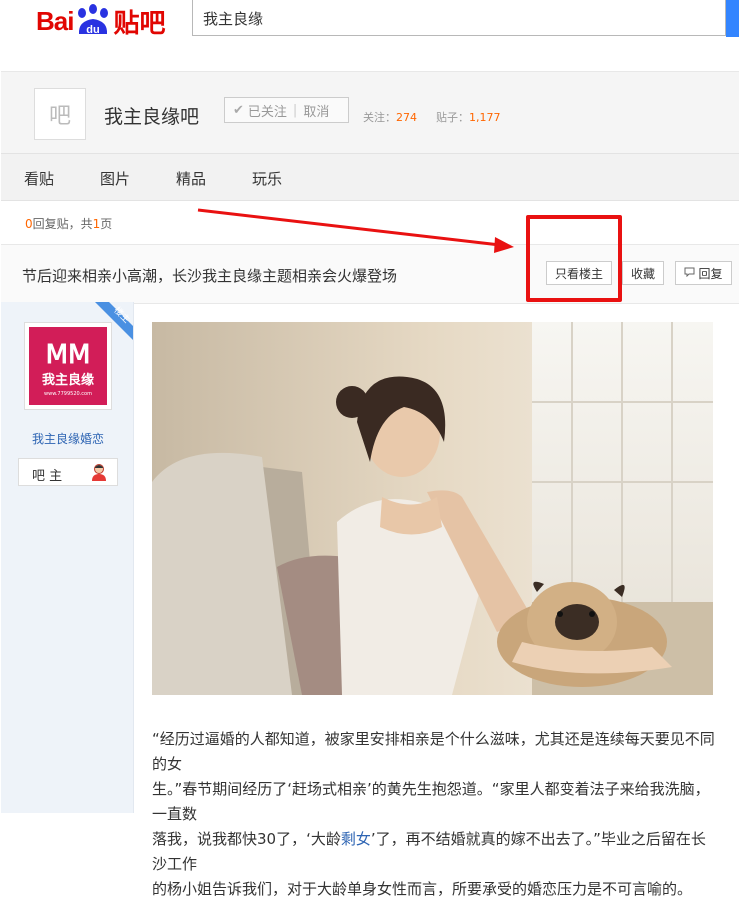 The height and width of the screenshot is (902, 739). I want to click on page-suffix: 页, so click(106, 224).